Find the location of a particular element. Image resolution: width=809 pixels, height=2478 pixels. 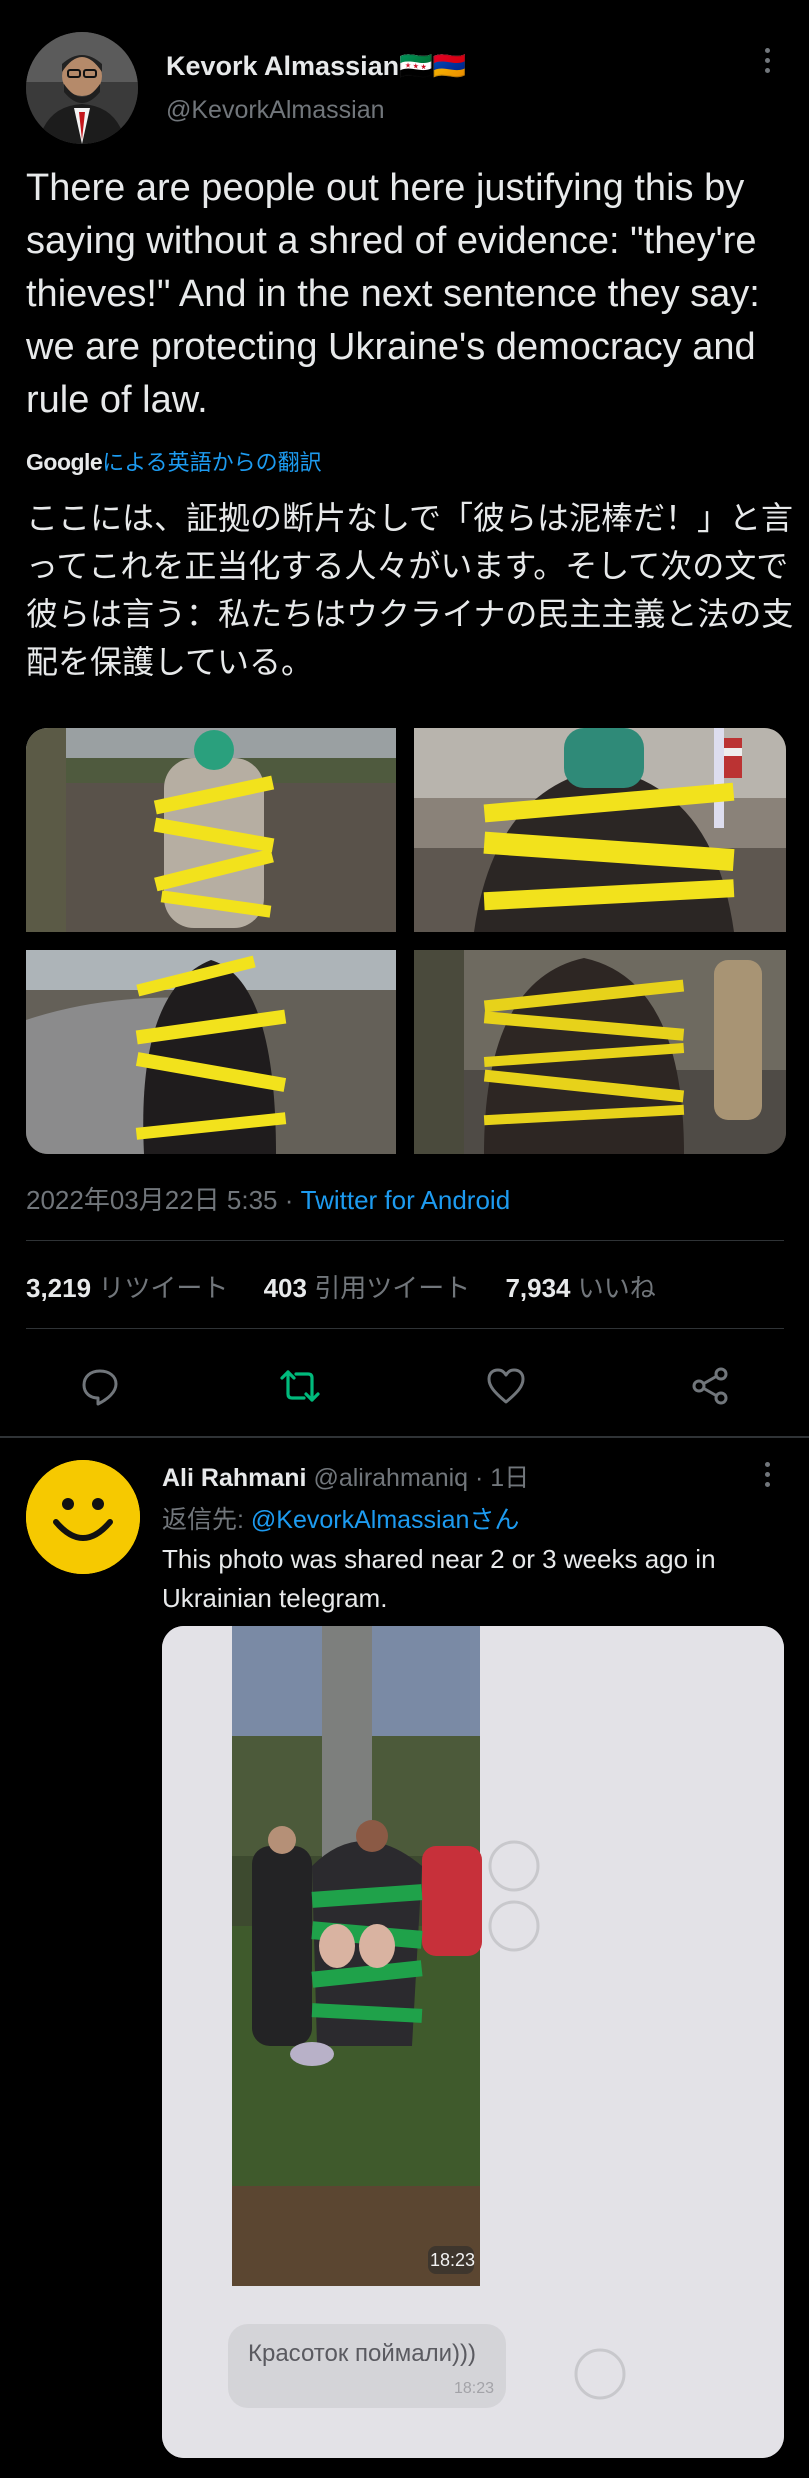

tweet-meta: 2022年03月22日 5:35 · Twitter for Android is located at coordinates (268, 1198).